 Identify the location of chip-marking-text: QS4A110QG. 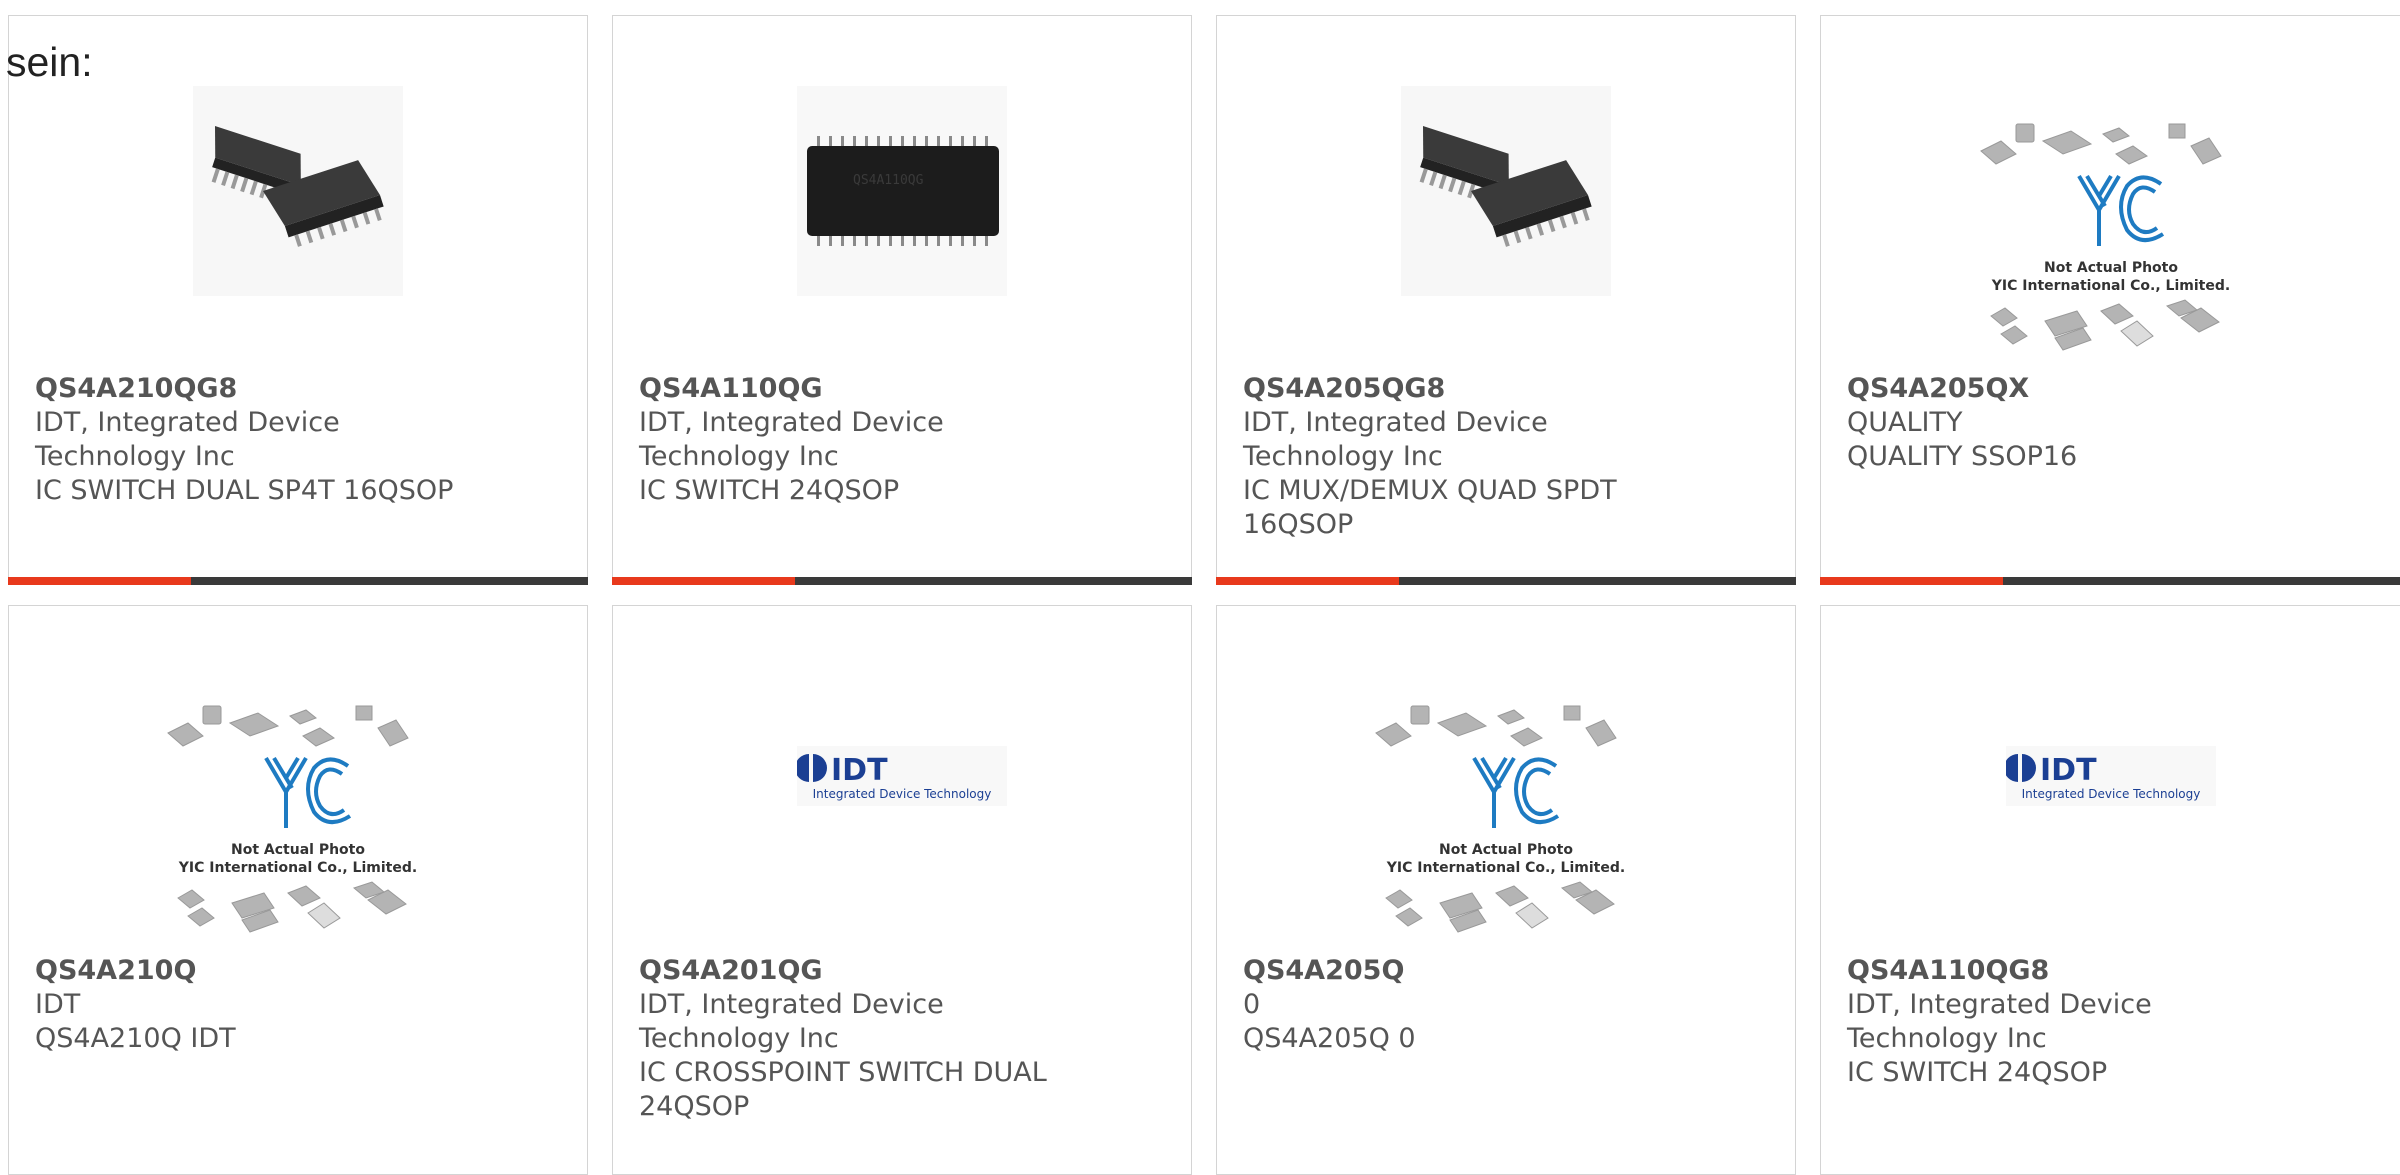
(888, 180).